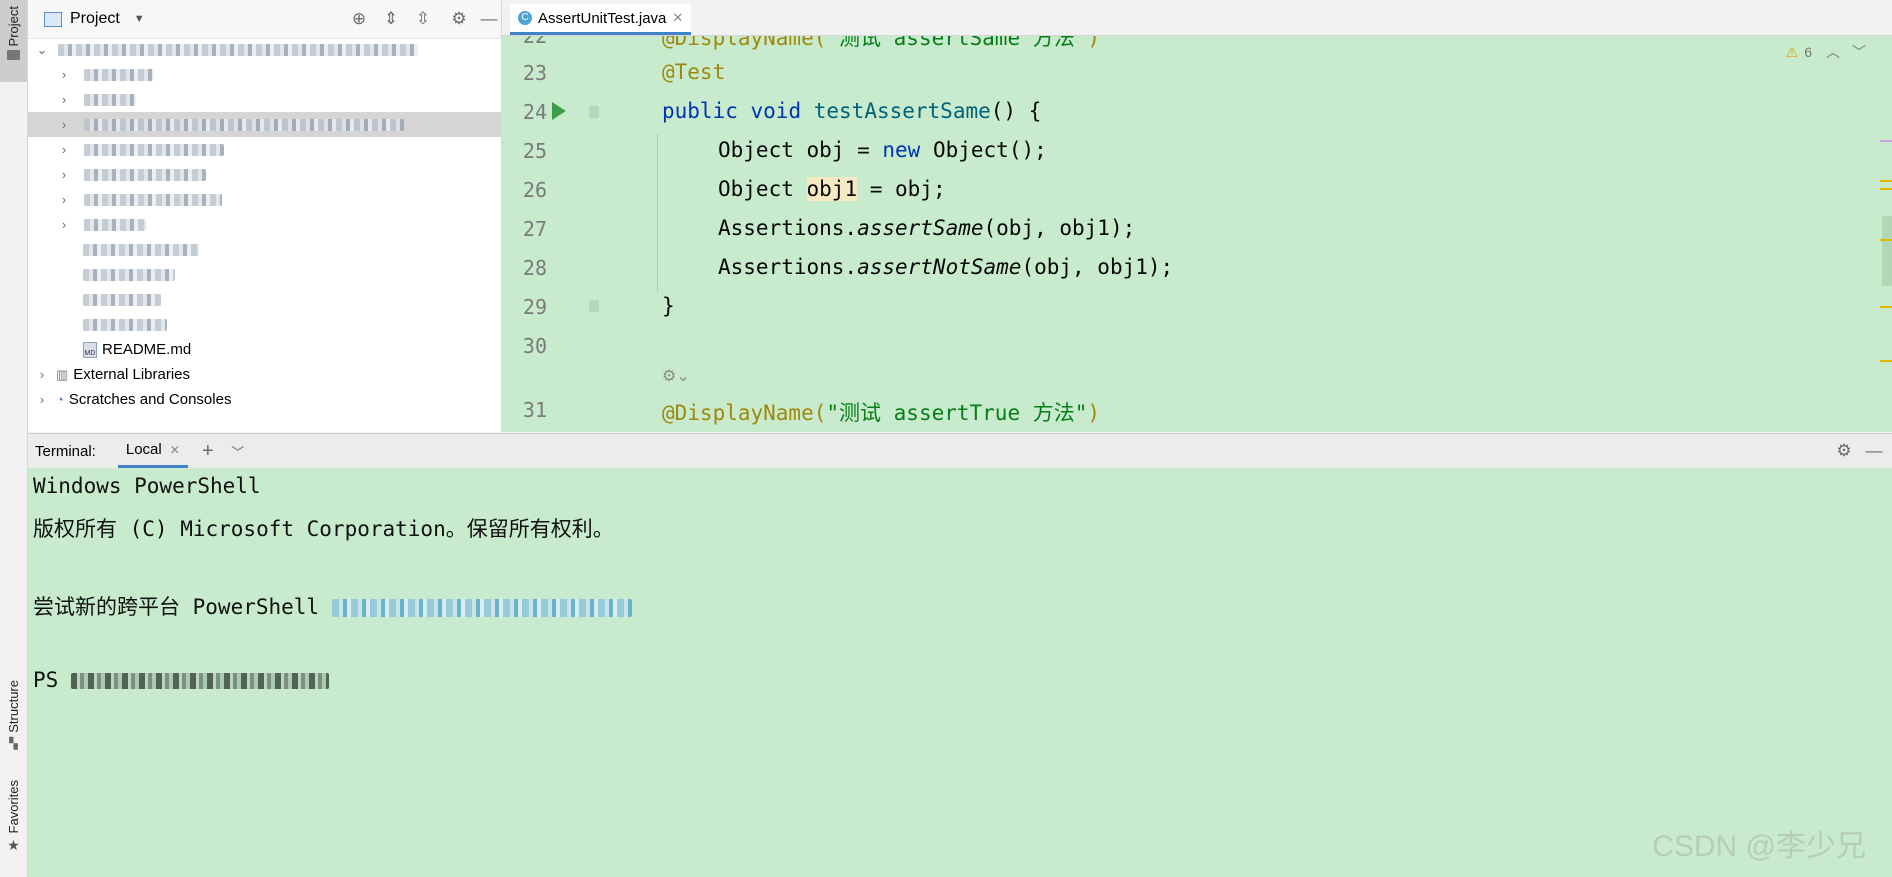  I want to click on ai-assistant-icon: ⚙⌄, so click(676, 376).